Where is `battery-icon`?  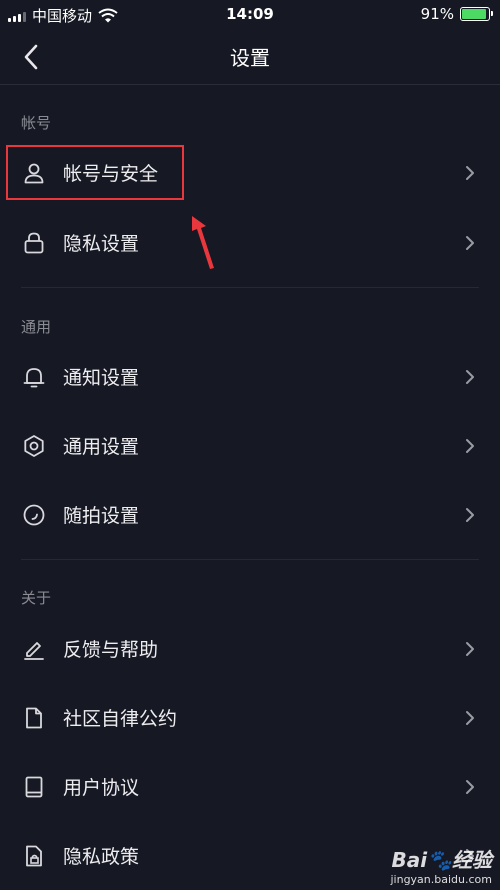
battery-icon is located at coordinates (476, 14).